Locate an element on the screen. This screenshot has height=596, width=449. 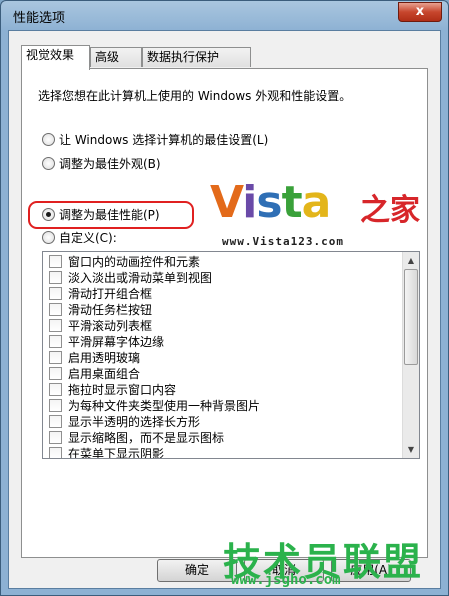
list-item: 启用桌面组合 is located at coordinates (94, 374).